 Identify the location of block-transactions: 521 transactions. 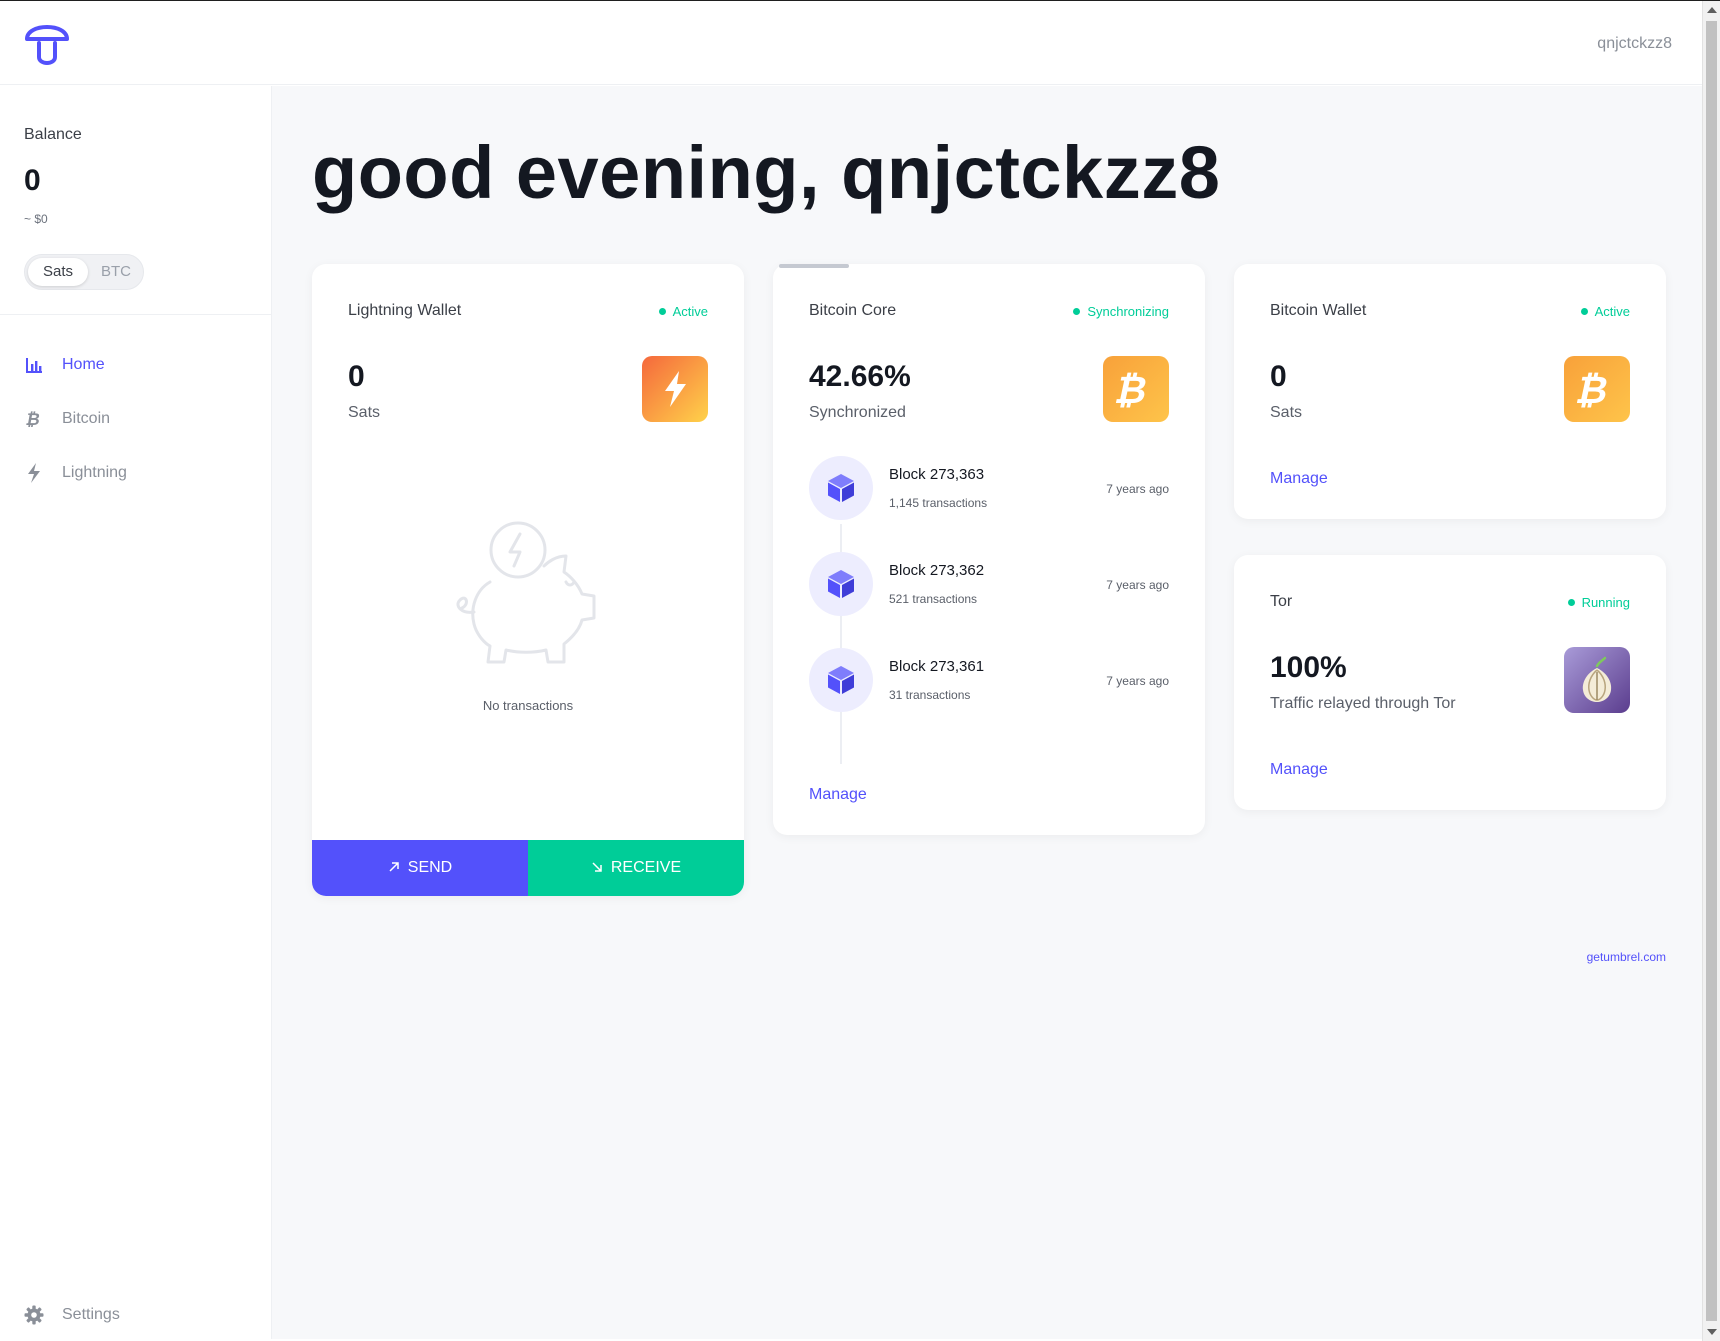
(933, 599).